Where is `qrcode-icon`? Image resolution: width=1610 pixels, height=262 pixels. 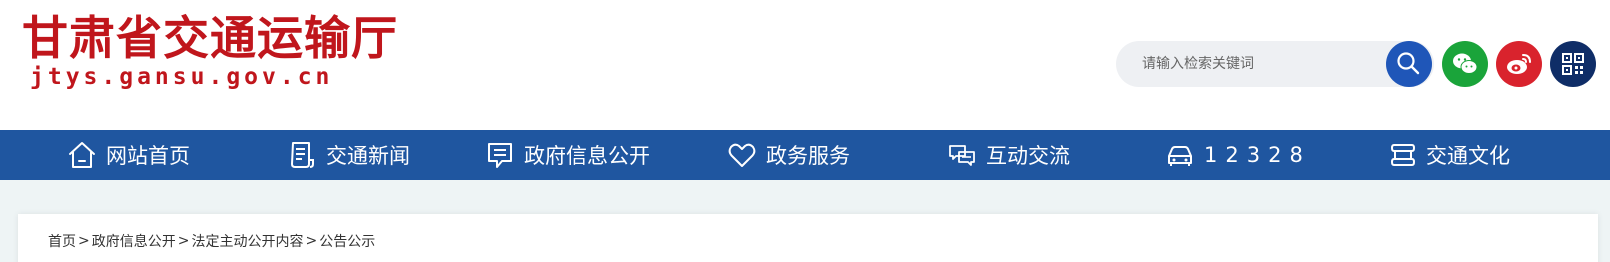 qrcode-icon is located at coordinates (1573, 64).